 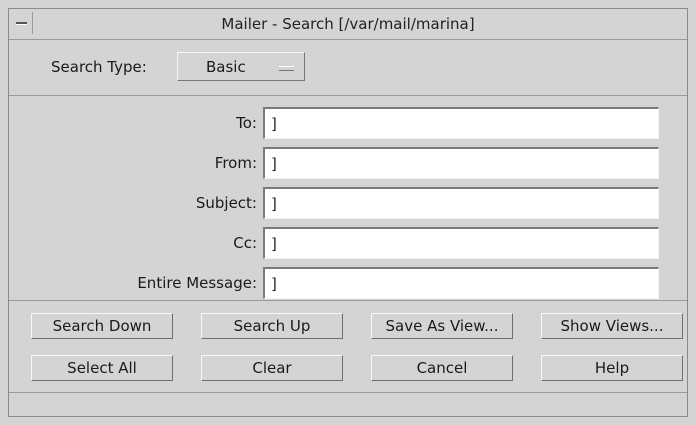 What do you see at coordinates (22, 23) in the screenshot?
I see `window-menu-icon` at bounding box center [22, 23].